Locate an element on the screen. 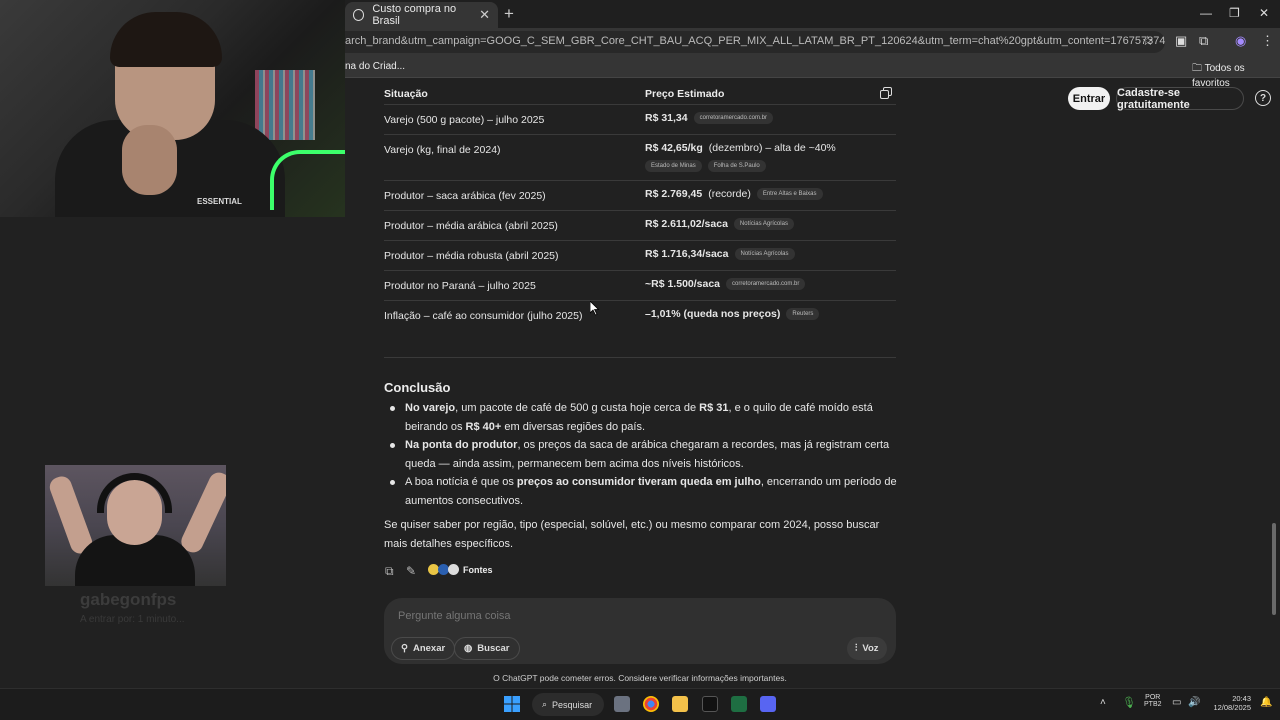  streamer-label: gabegonfps is located at coordinates (128, 599).